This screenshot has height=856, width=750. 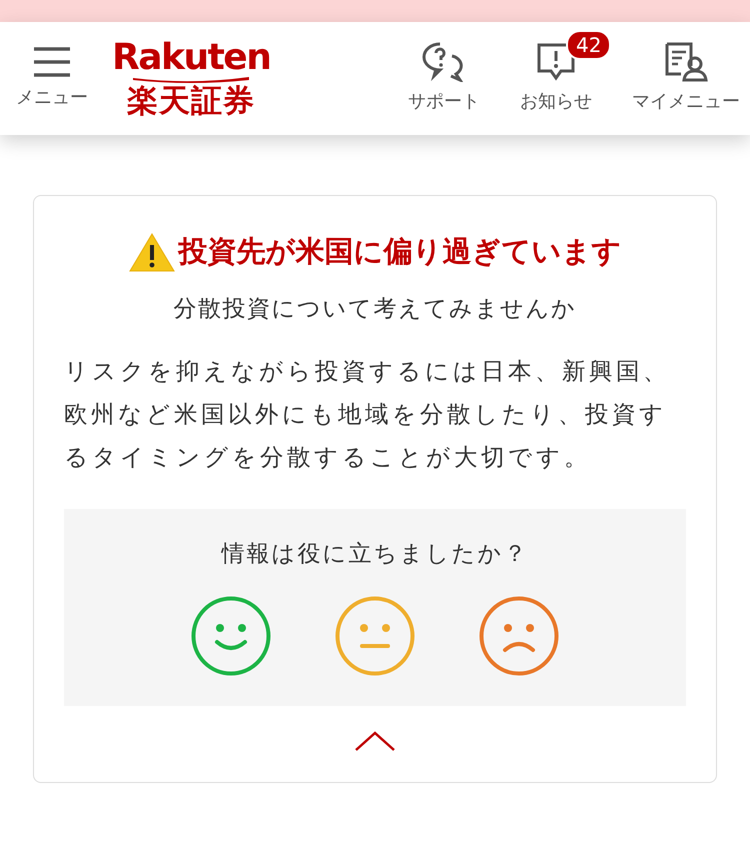 I want to click on menu-icon, so click(x=52, y=62).